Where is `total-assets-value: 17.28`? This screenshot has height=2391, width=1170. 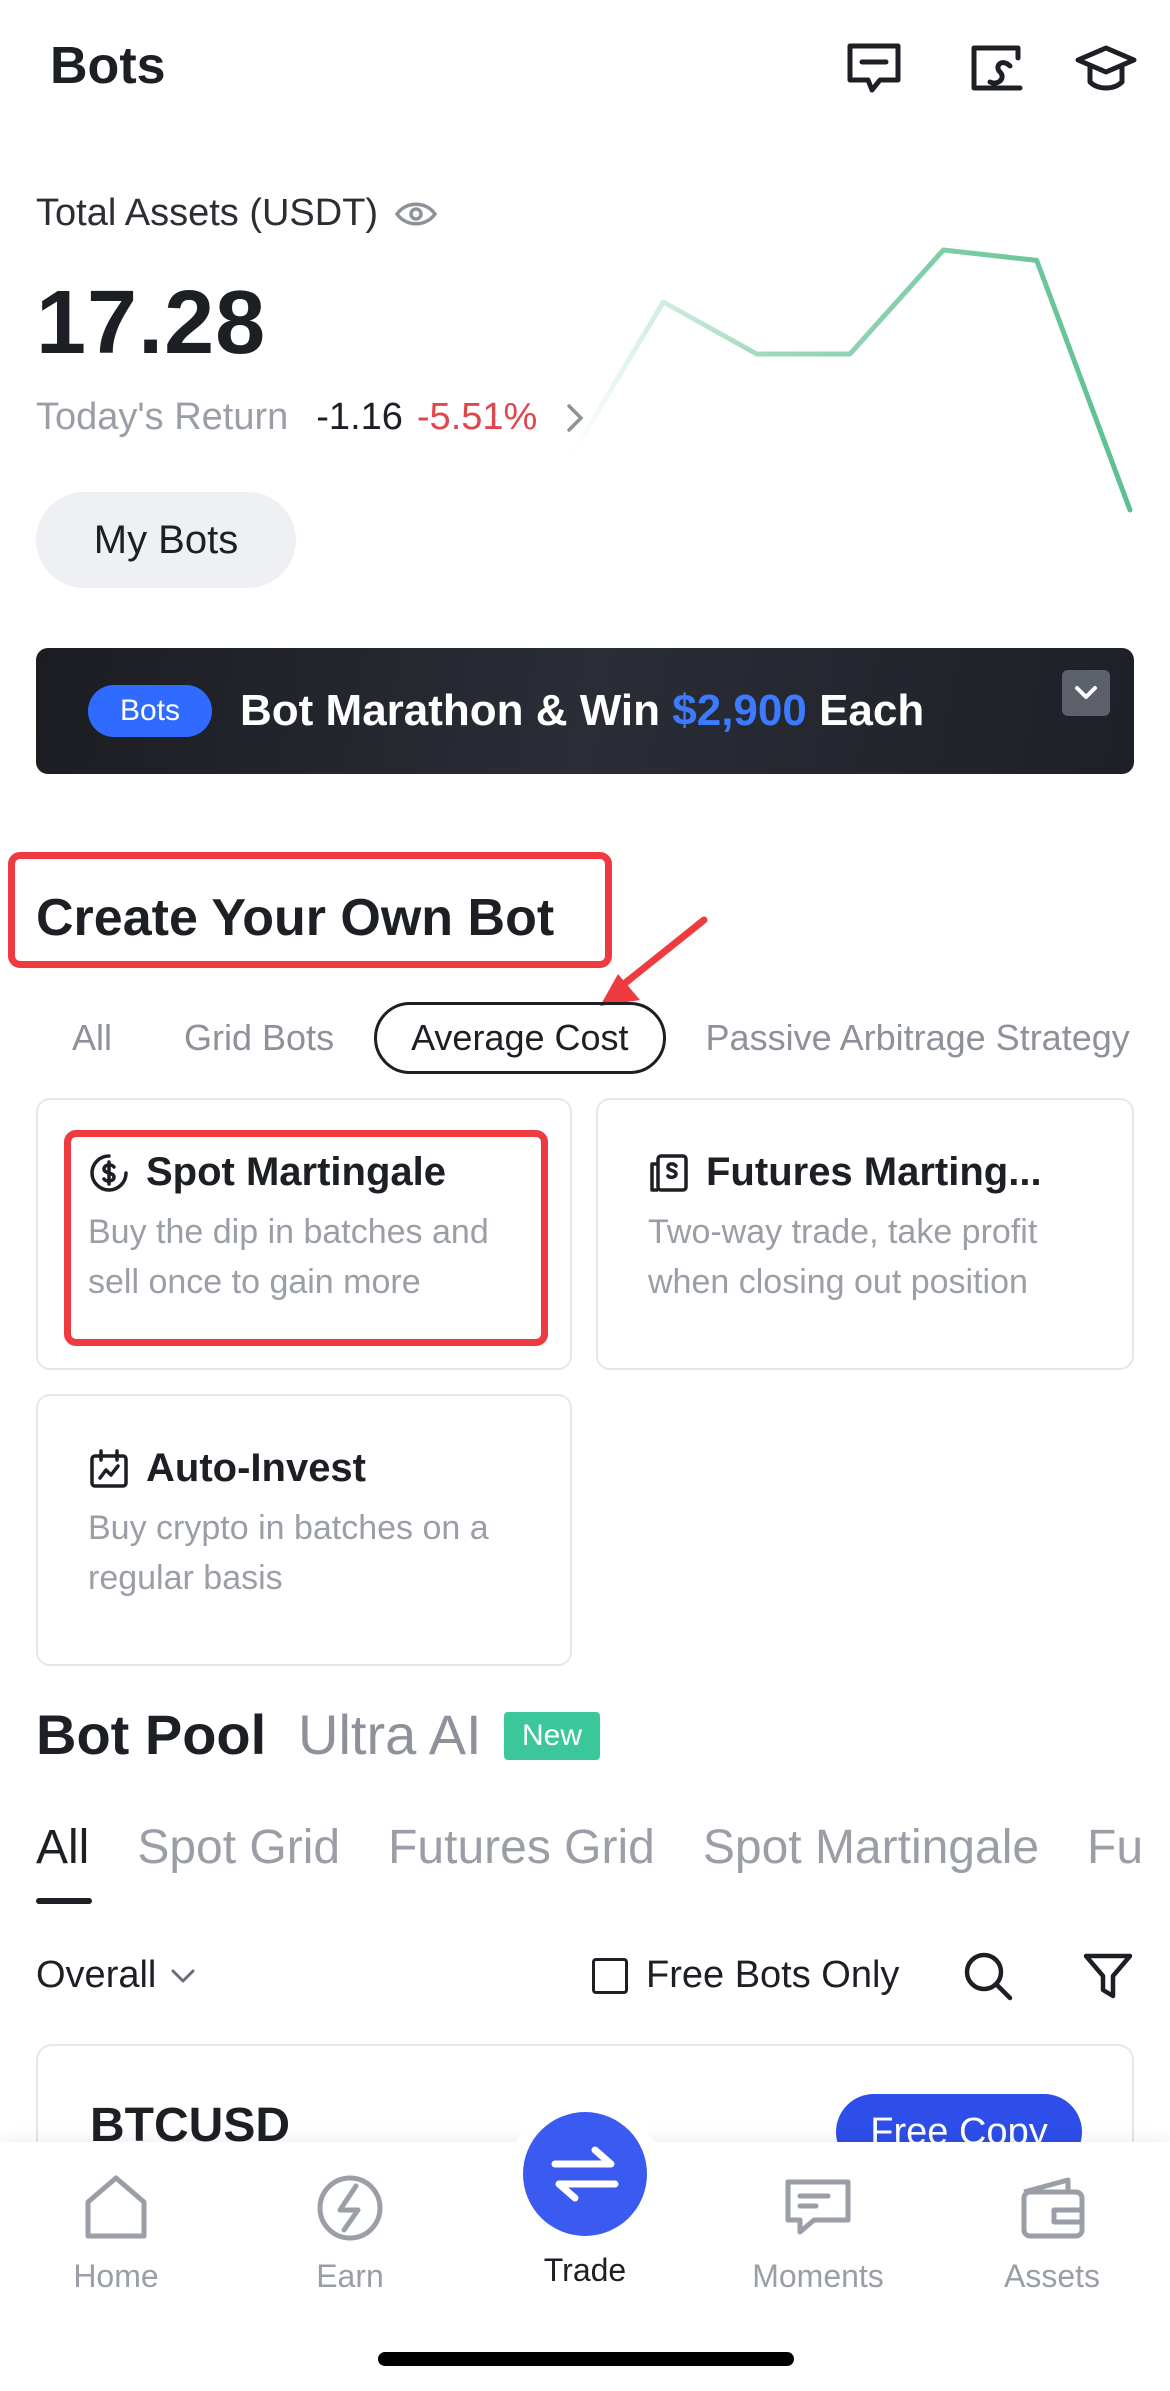 total-assets-value: 17.28 is located at coordinates (151, 323).